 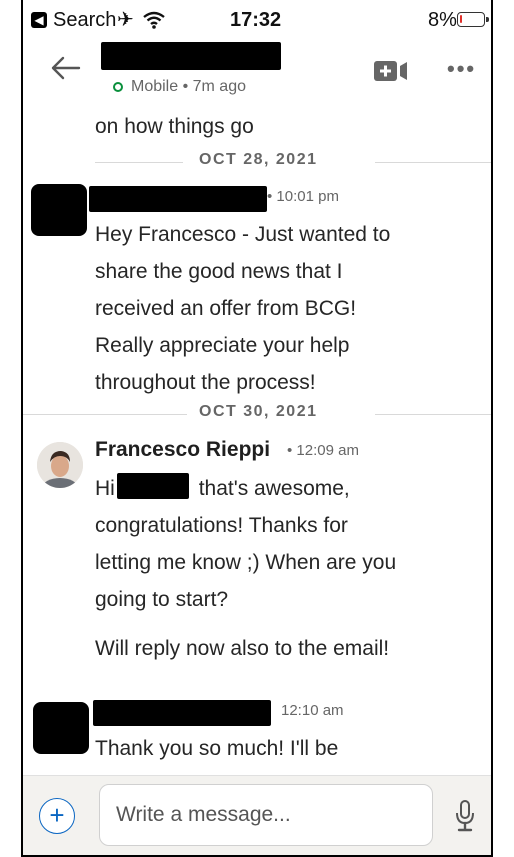 I want to click on status-bar: ◀ Search ✈ 17:32 8%, so click(x=257, y=20).